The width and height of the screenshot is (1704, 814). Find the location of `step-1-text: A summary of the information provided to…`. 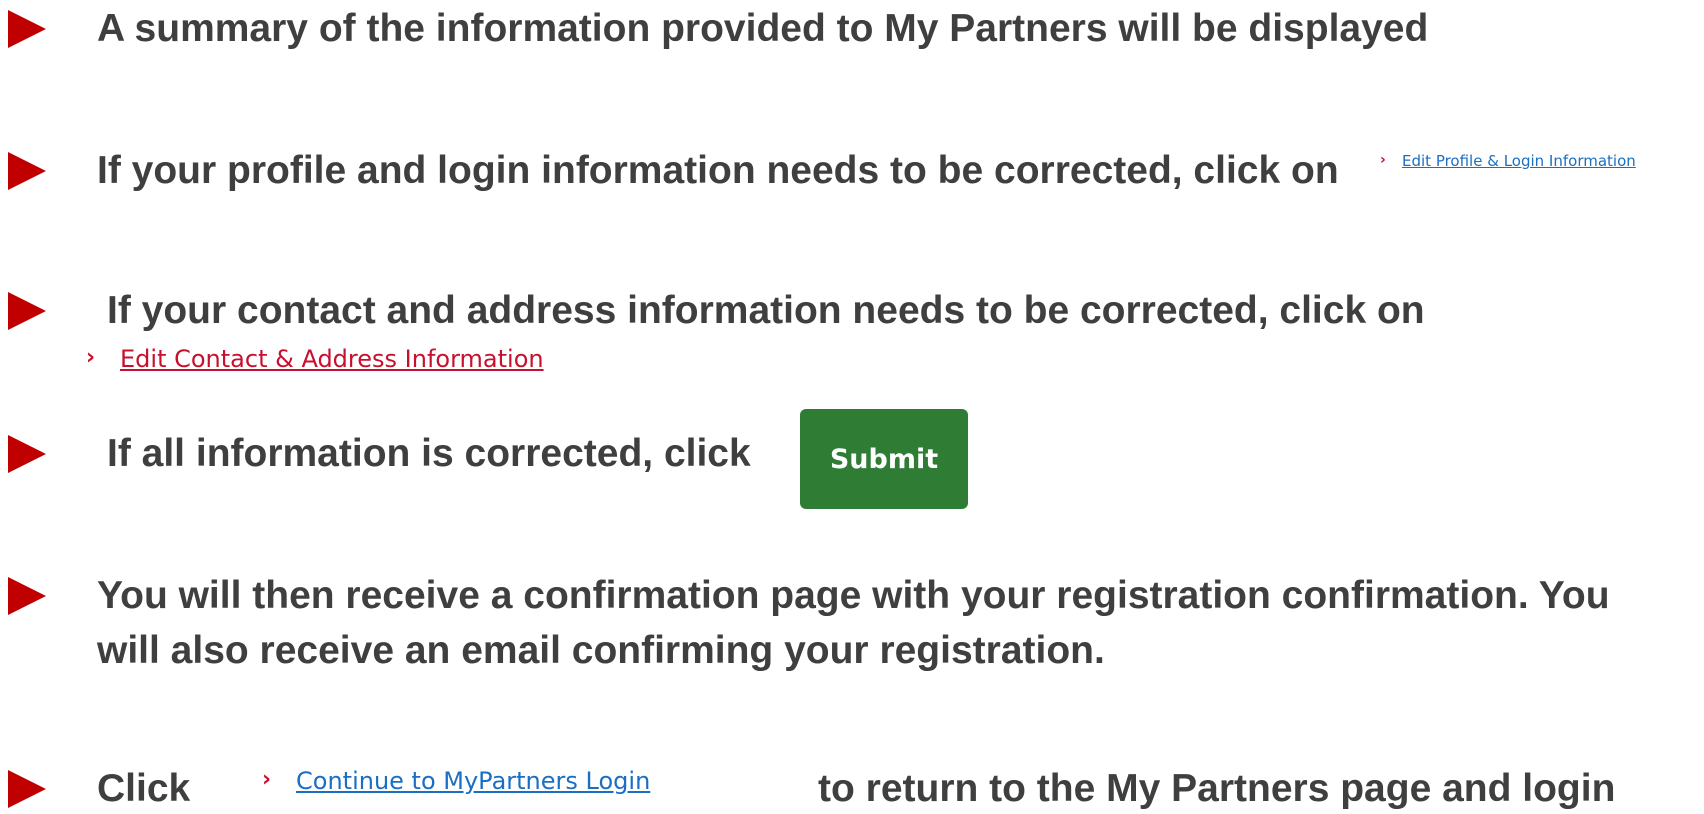

step-1-text: A summary of the information provided to… is located at coordinates (763, 28).